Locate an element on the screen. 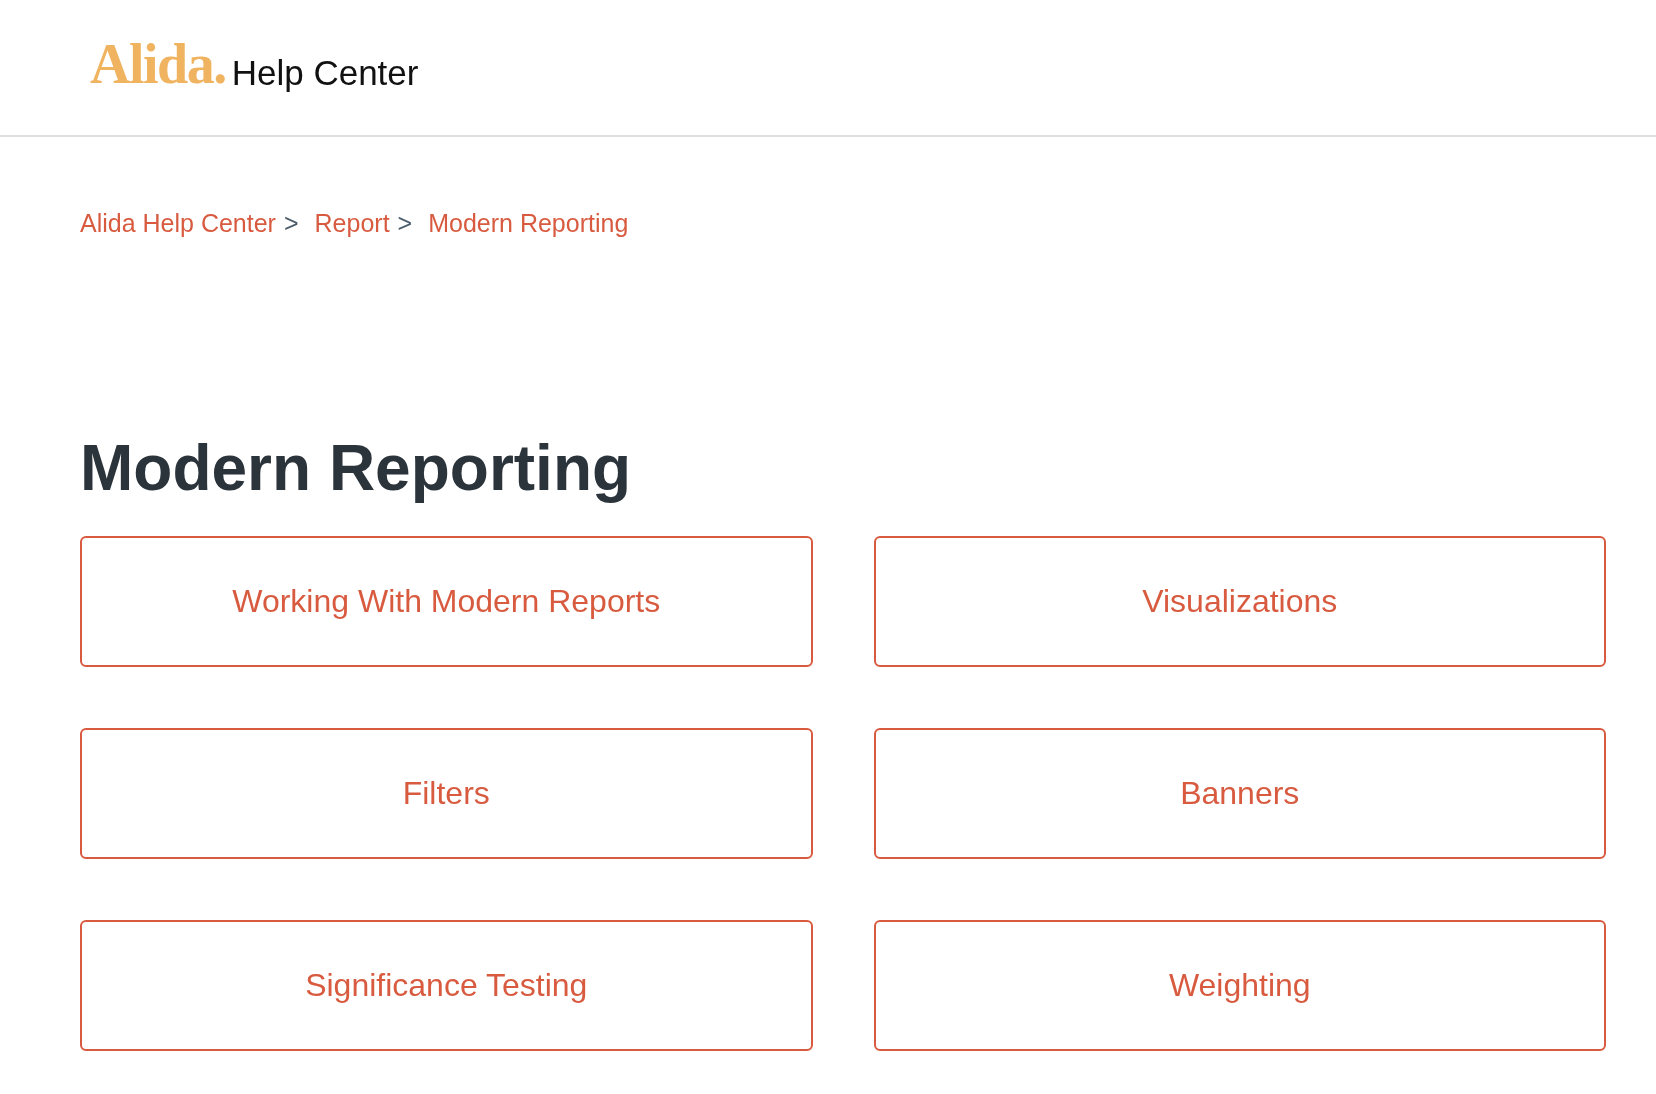 Image resolution: width=1656 pixels, height=1094 pixels. site-title: Help Center is located at coordinates (325, 72).